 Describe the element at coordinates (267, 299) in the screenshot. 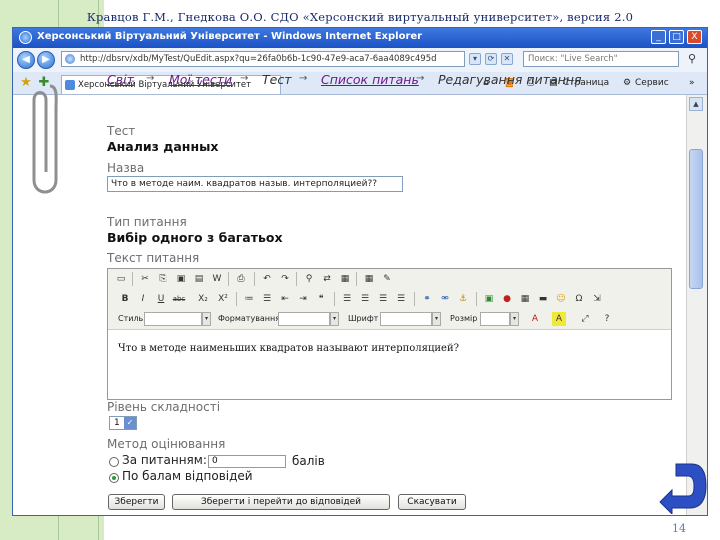

I see `bulleted-list-icon: ☰` at that location.